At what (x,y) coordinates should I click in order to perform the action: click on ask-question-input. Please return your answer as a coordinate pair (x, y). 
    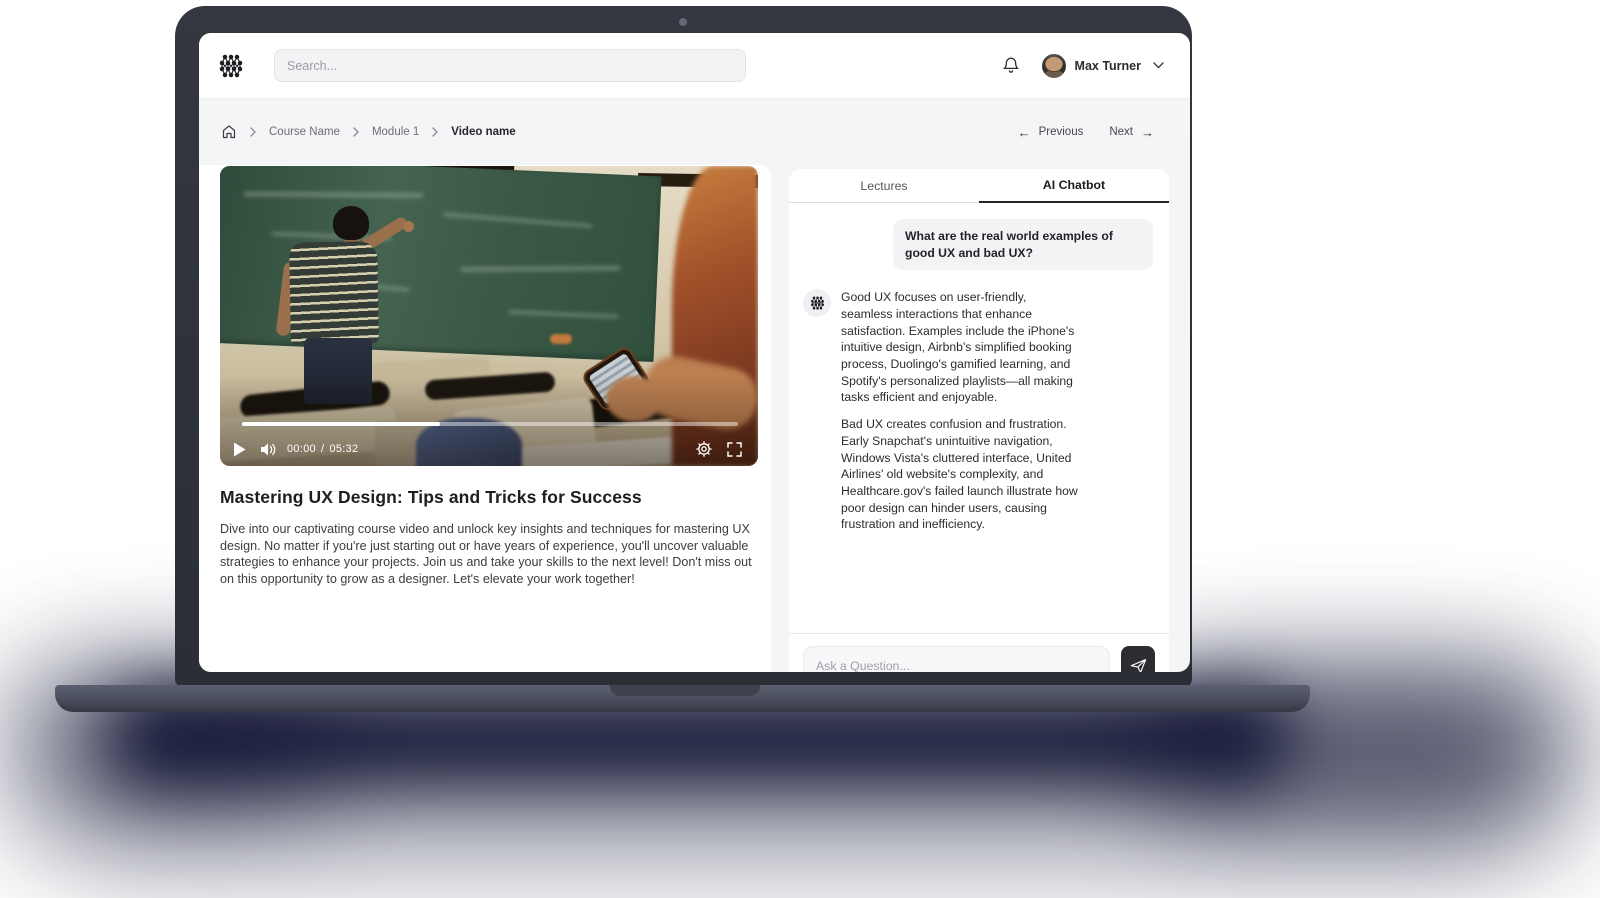
    Looking at the image, I should click on (956, 659).